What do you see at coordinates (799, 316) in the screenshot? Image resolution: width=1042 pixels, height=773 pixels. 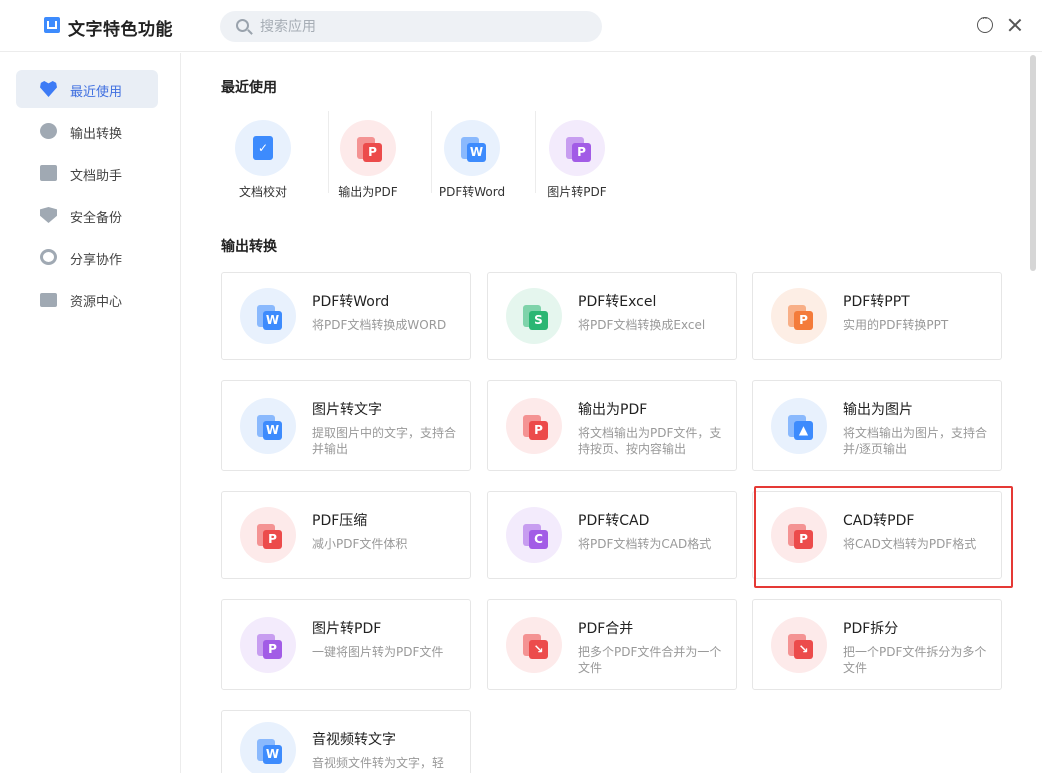 I see `pdf-to-ppt-icon: P` at bounding box center [799, 316].